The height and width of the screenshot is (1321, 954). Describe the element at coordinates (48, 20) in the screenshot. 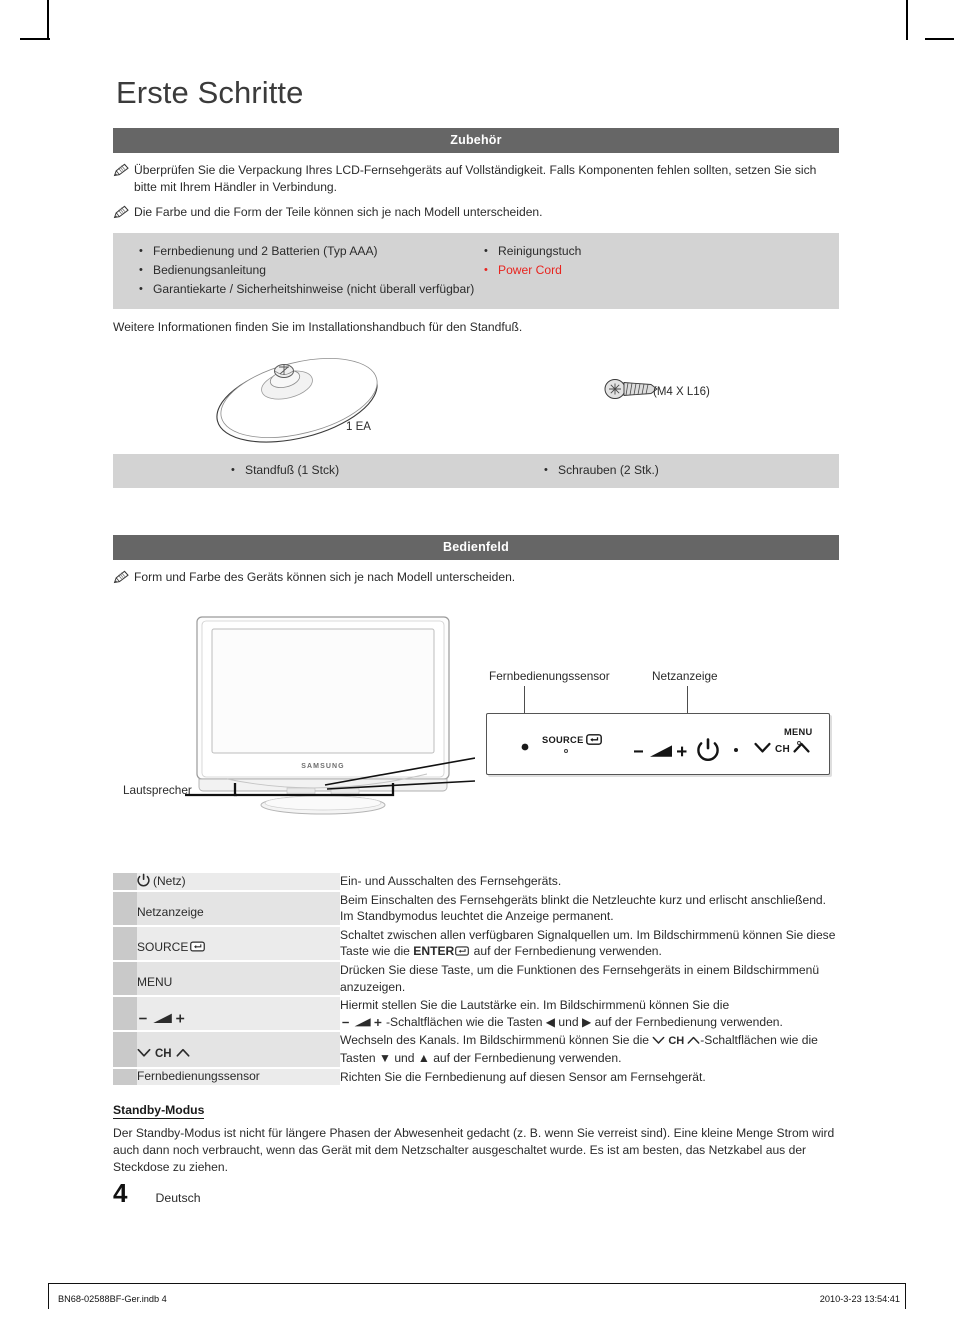

I see `crop-mark-top-left-v` at that location.